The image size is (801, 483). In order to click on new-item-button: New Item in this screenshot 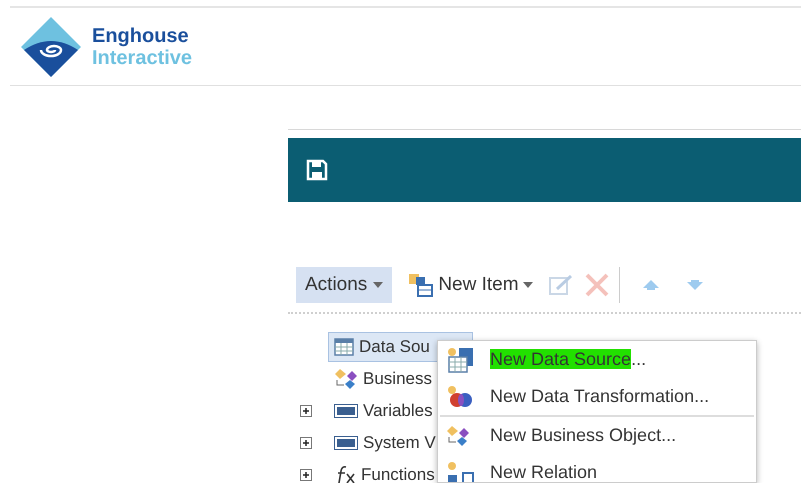, I will do `click(470, 285)`.